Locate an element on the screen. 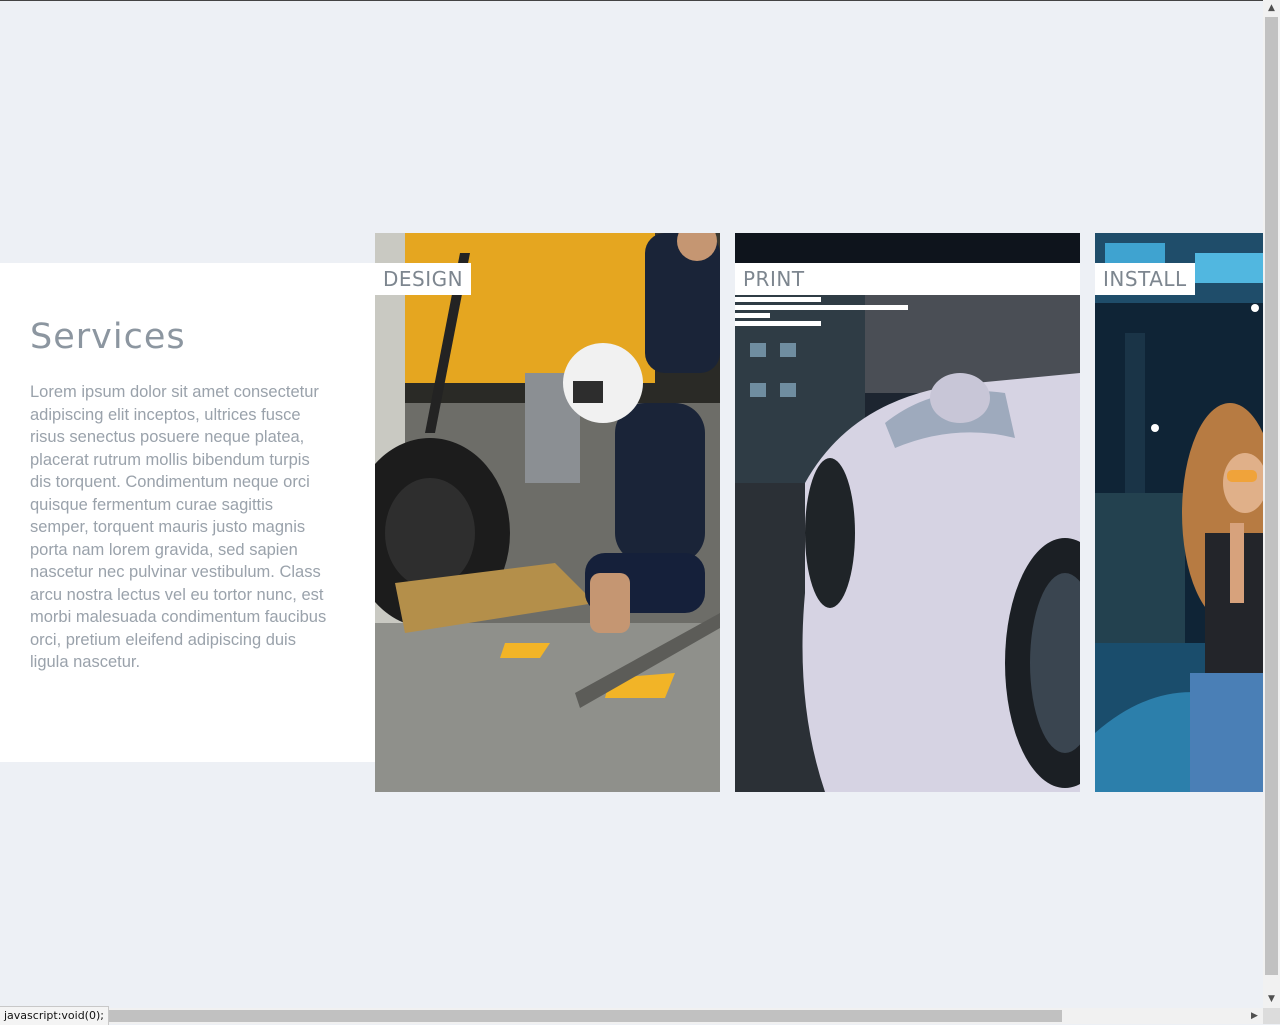  service-card-design: DESIGN is located at coordinates (547, 512).